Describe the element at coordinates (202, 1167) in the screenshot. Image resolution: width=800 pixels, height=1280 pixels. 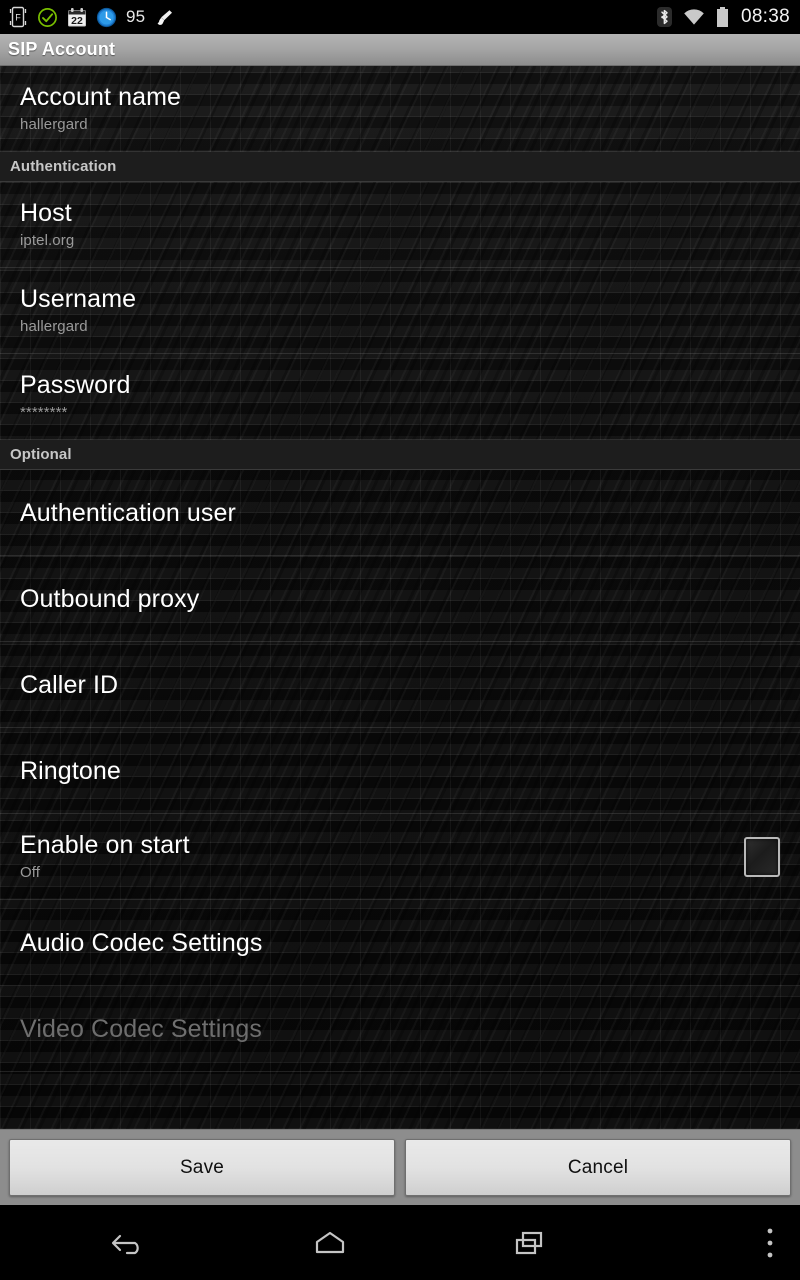
I see `save-button: Save` at that location.